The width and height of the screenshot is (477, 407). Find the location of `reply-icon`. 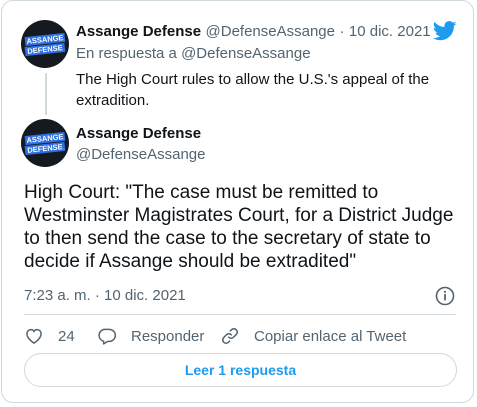

reply-icon is located at coordinates (107, 336).